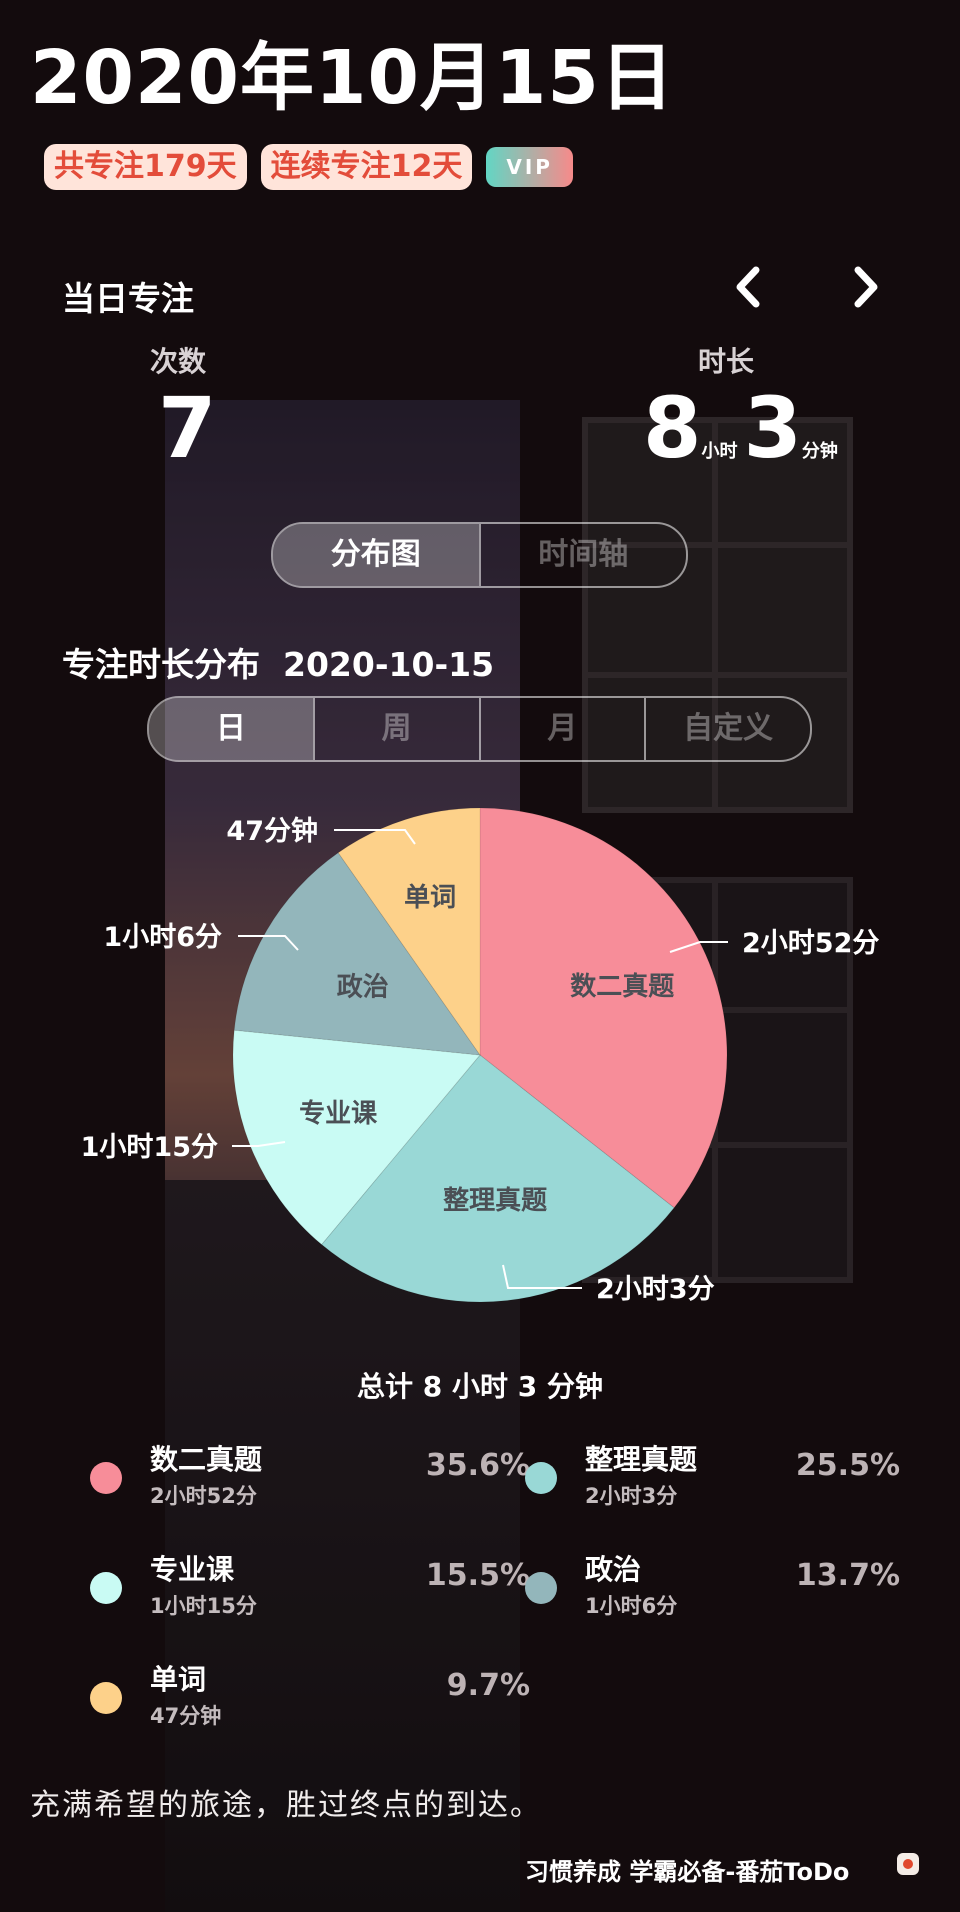 This screenshot has height=1912, width=960. Describe the element at coordinates (712, 1478) in the screenshot. I see `legend-item: 整理真题 2小时3分 25.5%` at that location.